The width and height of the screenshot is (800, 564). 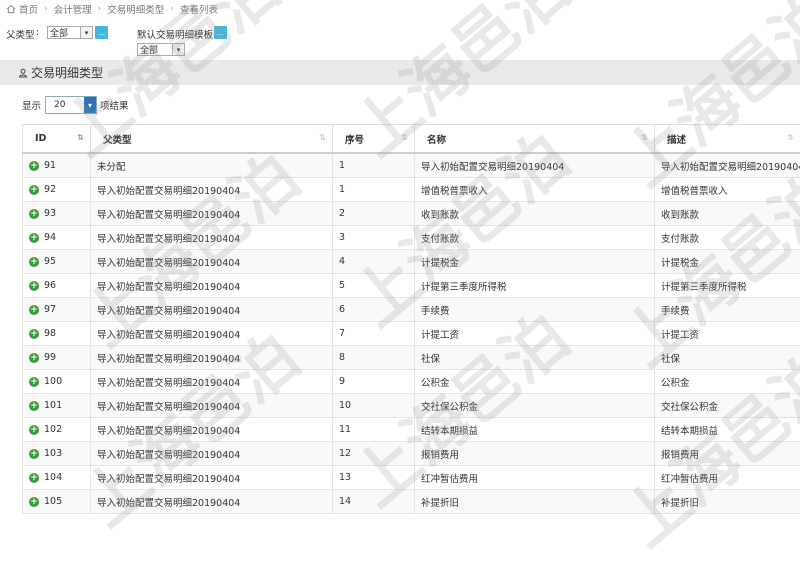 What do you see at coordinates (20, 34) in the screenshot?
I see `parent-type-label: 父类型` at bounding box center [20, 34].